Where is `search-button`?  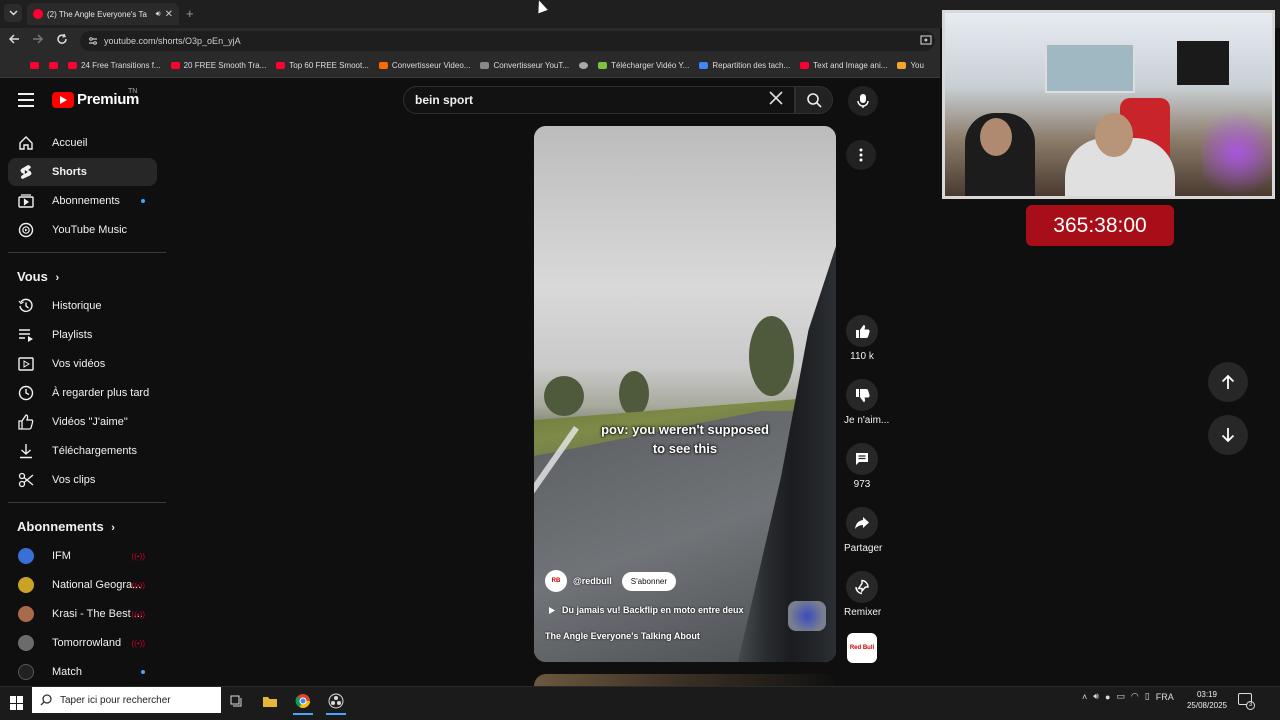 search-button is located at coordinates (814, 100).